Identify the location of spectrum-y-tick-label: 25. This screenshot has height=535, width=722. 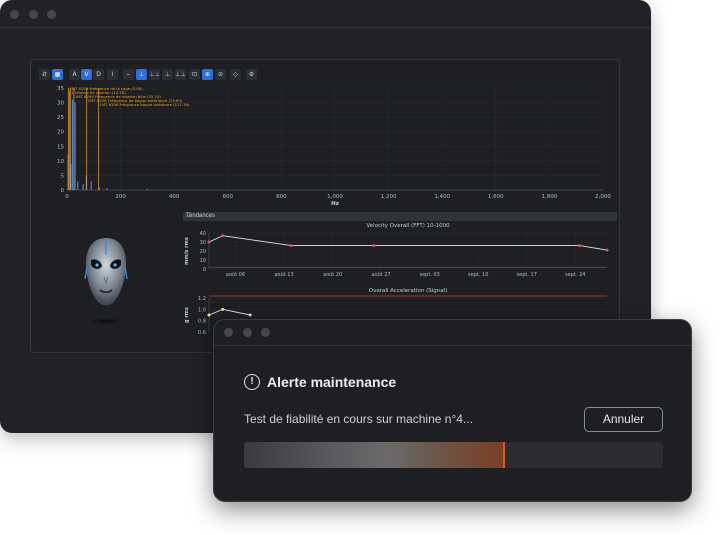
(60, 118).